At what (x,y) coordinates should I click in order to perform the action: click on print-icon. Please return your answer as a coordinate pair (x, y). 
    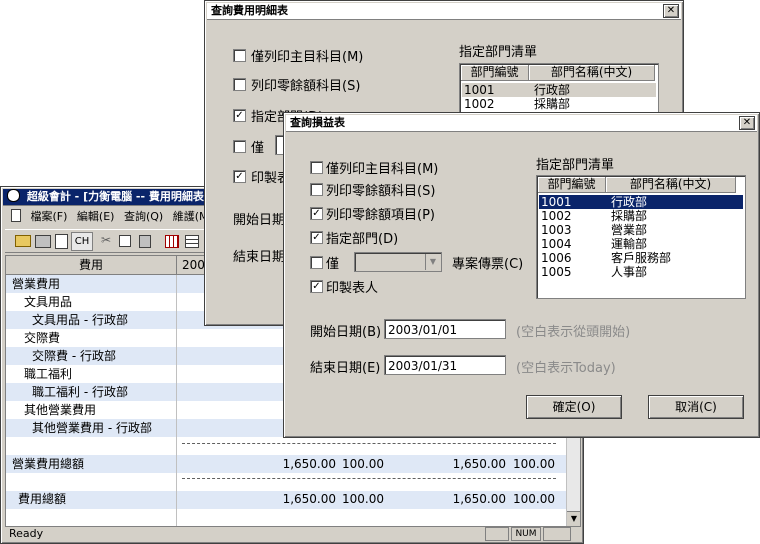
    Looking at the image, I should click on (43, 241).